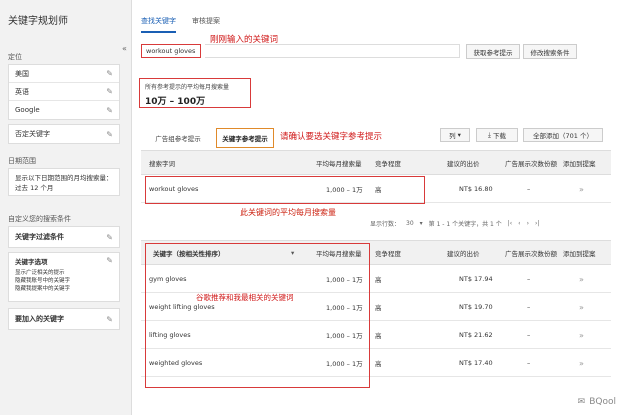  I want to click on modify-search-button: 修改搜索条件, so click(550, 51).